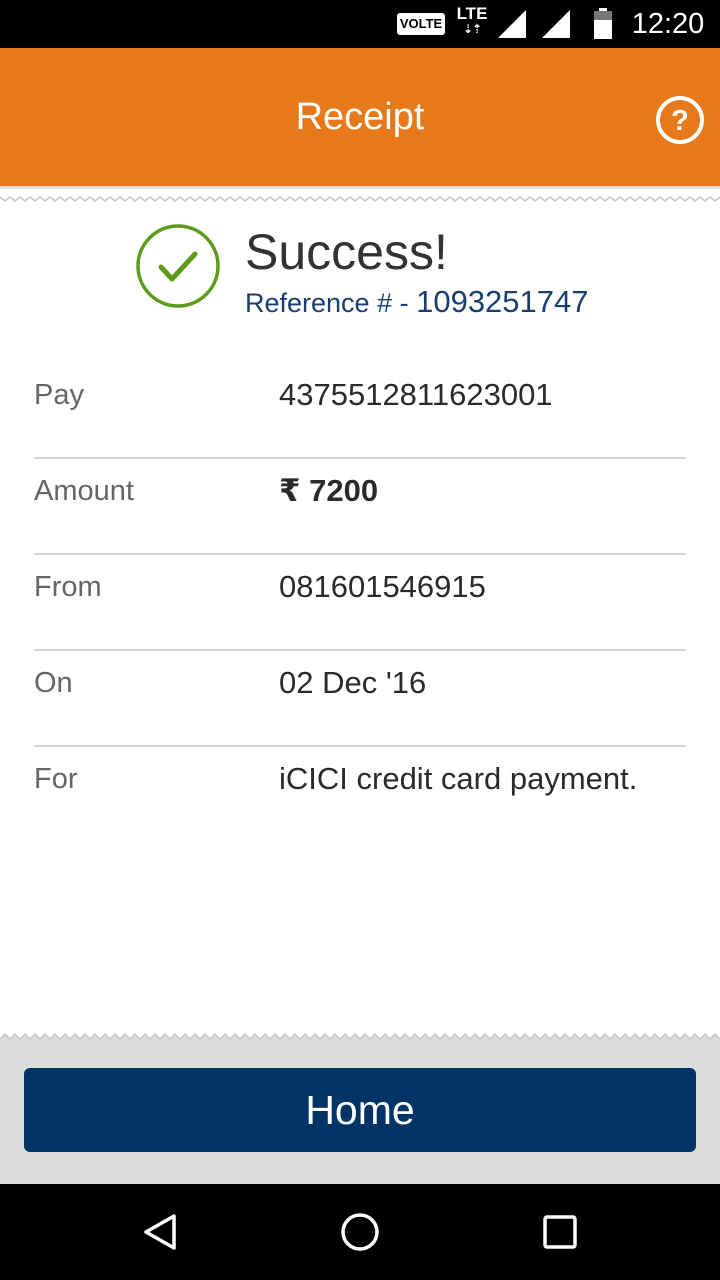 This screenshot has height=1280, width=720. What do you see at coordinates (346, 252) in the screenshot?
I see `success-title: Success!` at bounding box center [346, 252].